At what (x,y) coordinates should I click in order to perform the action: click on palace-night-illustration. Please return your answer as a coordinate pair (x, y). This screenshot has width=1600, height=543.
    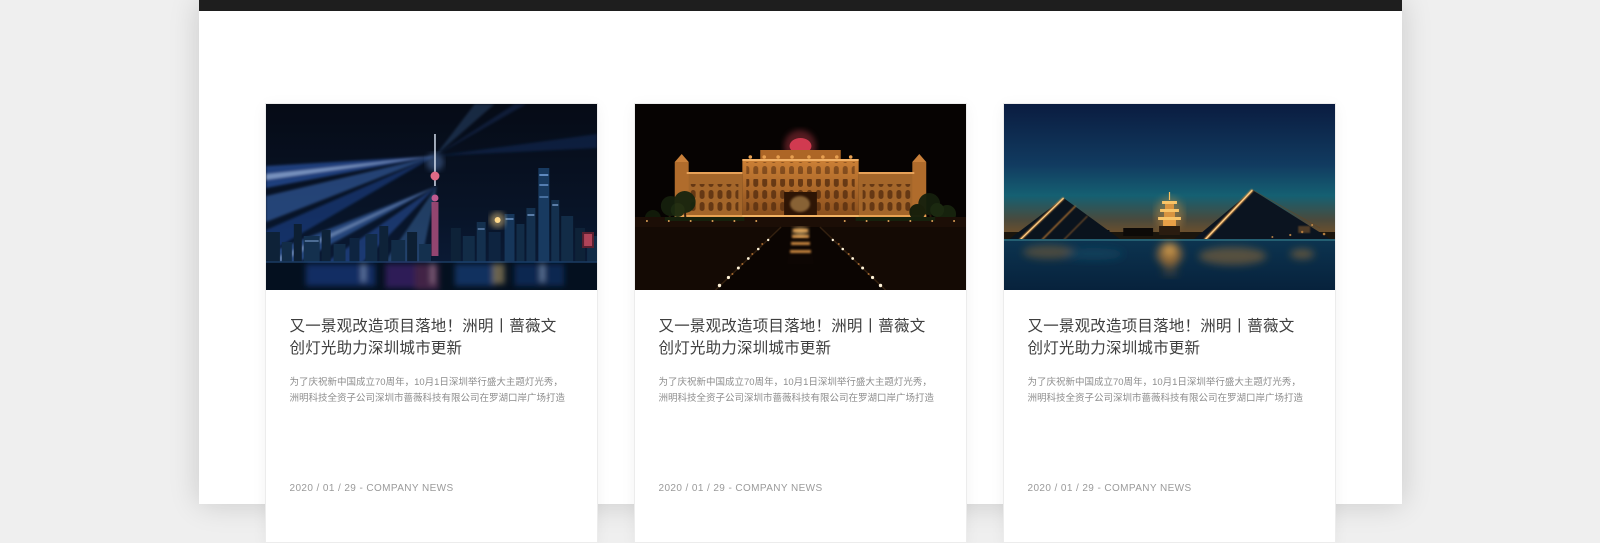
    Looking at the image, I should click on (800, 197).